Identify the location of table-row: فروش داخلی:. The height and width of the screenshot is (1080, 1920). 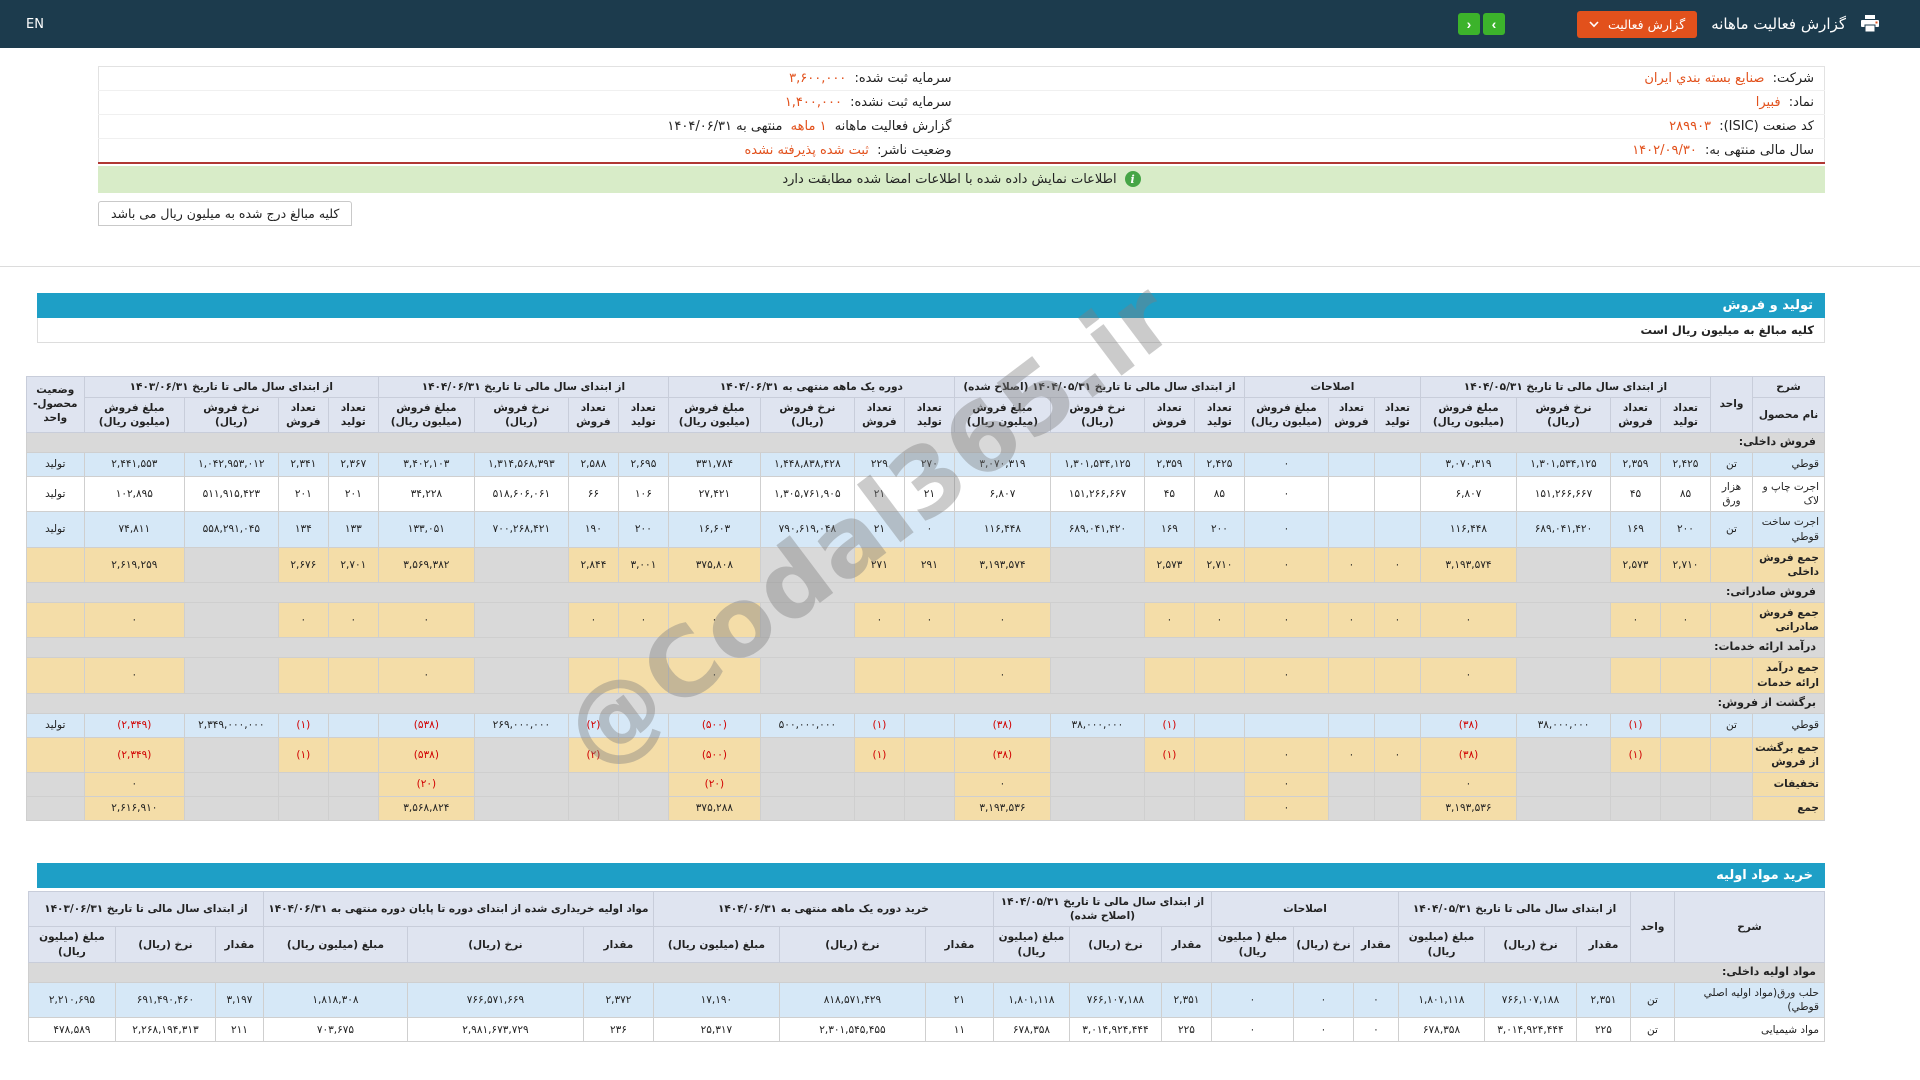
(925, 443).